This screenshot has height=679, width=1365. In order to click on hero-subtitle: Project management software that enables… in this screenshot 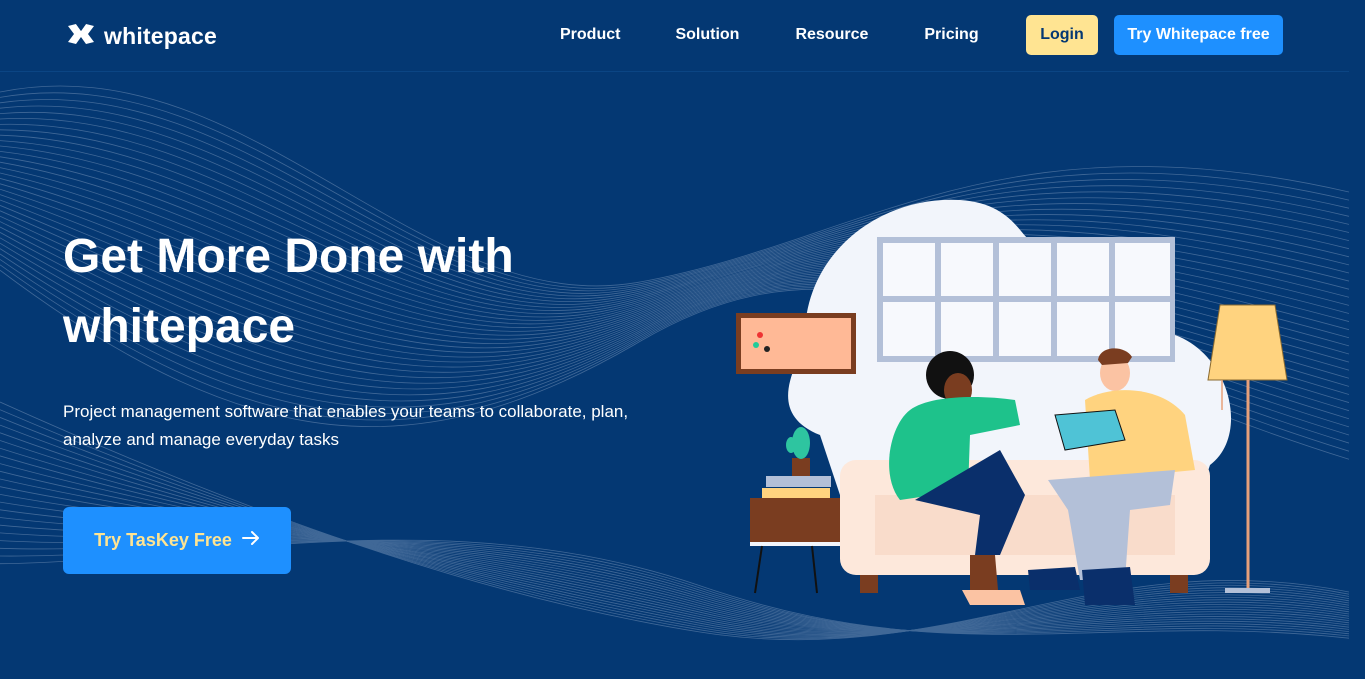, I will do `click(346, 425)`.